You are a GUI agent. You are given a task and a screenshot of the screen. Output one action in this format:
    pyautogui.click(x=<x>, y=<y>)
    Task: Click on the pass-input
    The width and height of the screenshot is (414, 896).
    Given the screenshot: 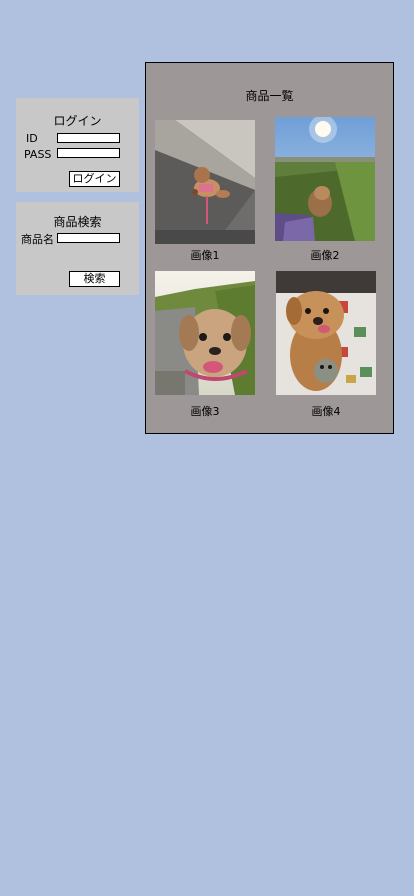 What is the action you would take?
    pyautogui.click(x=88, y=153)
    